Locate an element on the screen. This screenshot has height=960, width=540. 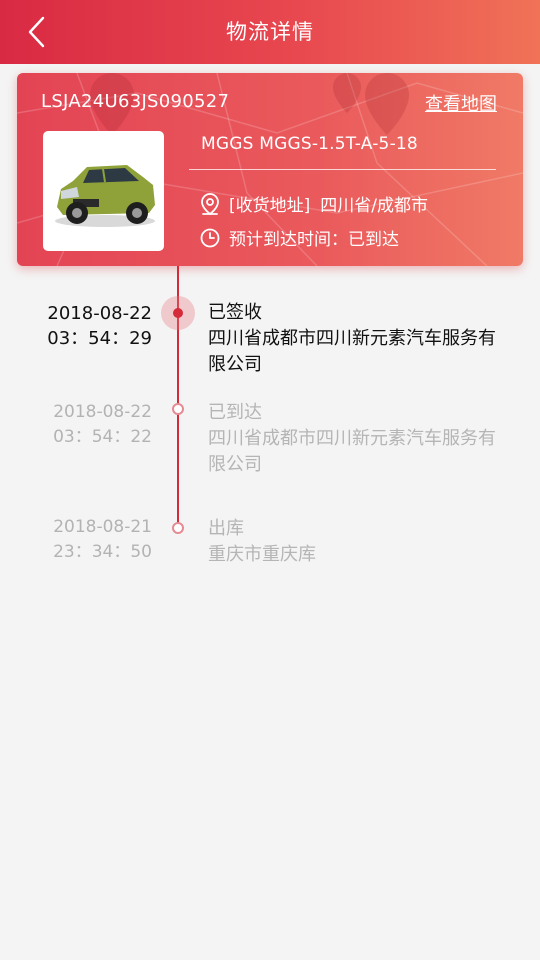
timeline-event: 已签收 四川省成都市四川新元素汽车服务有限公司 is located at coordinates (358, 339).